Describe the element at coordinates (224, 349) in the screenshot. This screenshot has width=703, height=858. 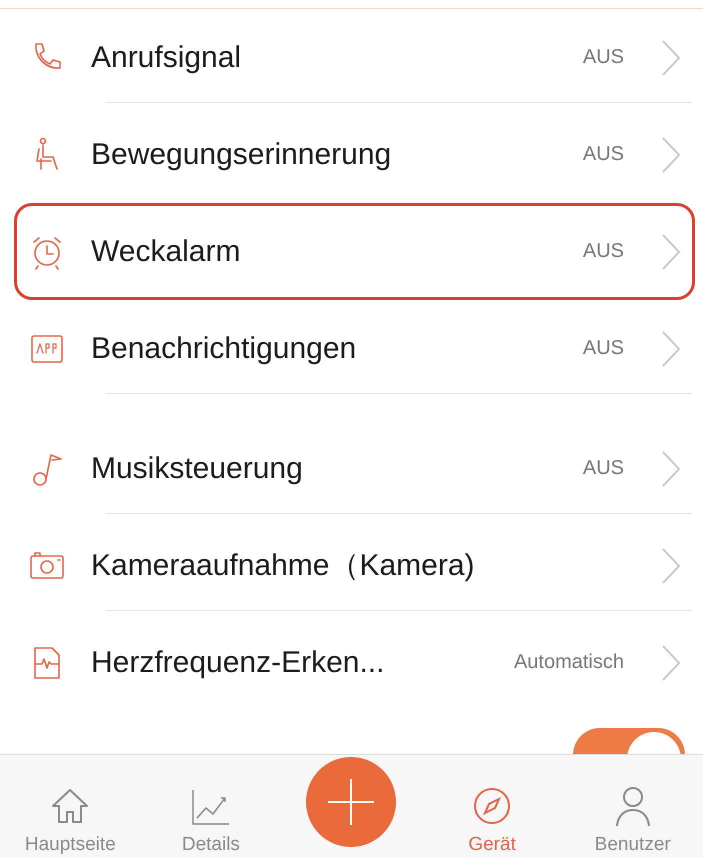
I see `setting-label: Benachrichtigungen` at that location.